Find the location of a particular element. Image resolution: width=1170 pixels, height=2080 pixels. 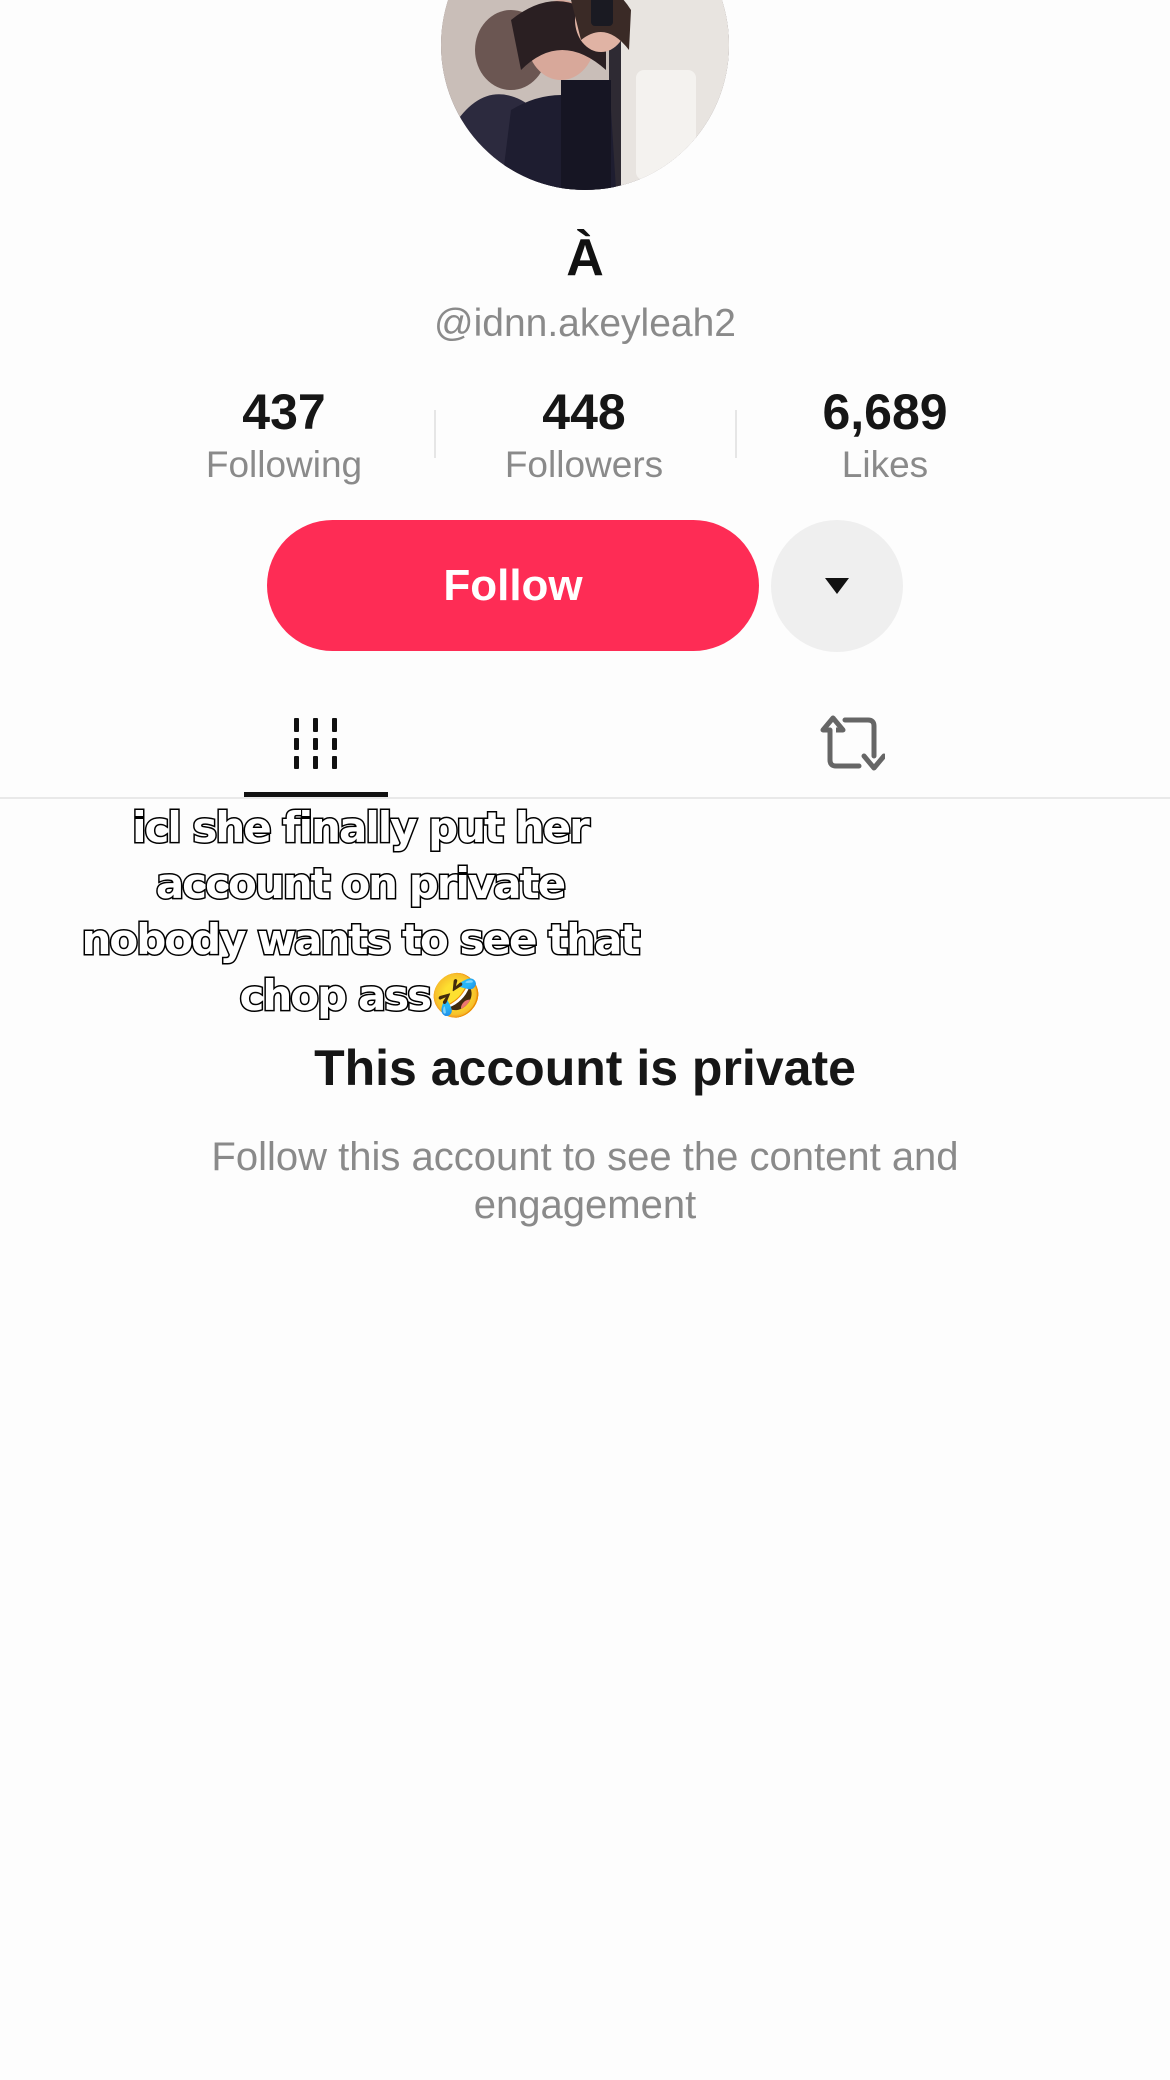

repost-icon is located at coordinates (852, 743).